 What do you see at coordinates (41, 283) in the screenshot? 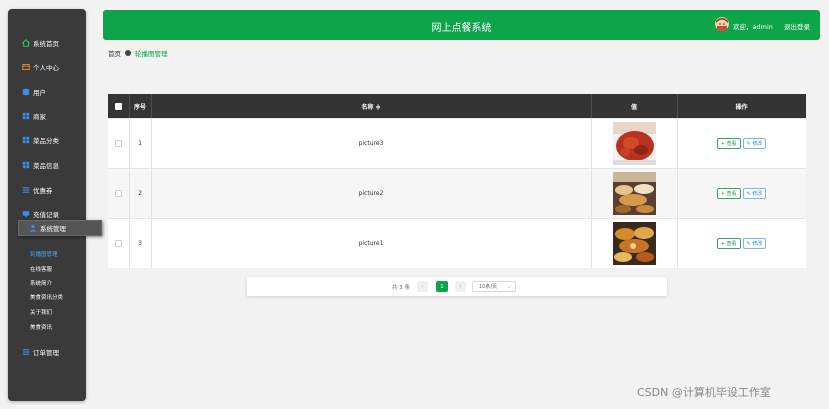
I see `sub-item-system-intro: 系统简介` at bounding box center [41, 283].